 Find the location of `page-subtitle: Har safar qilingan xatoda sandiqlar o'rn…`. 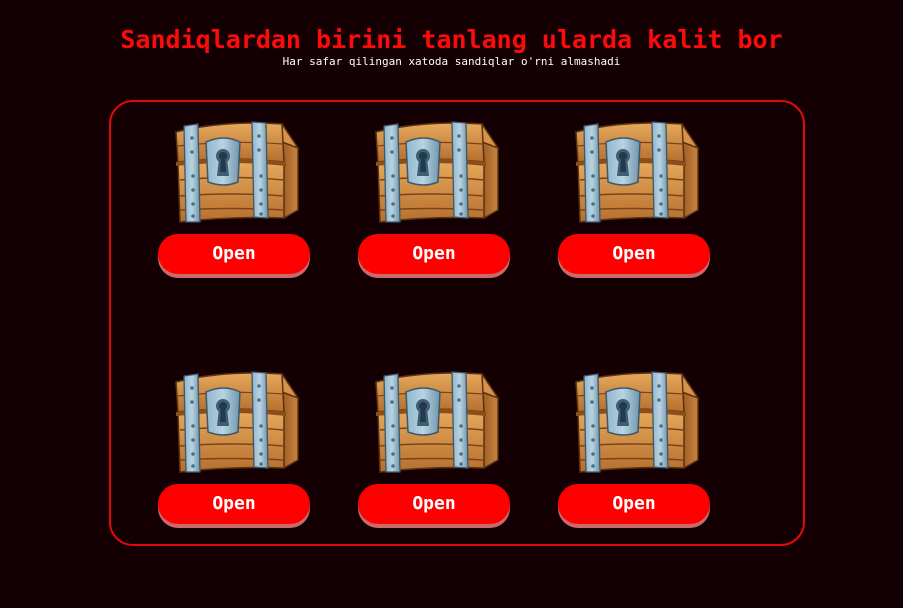

page-subtitle: Har safar qilingan xatoda sandiqlar o'rn… is located at coordinates (451, 61).